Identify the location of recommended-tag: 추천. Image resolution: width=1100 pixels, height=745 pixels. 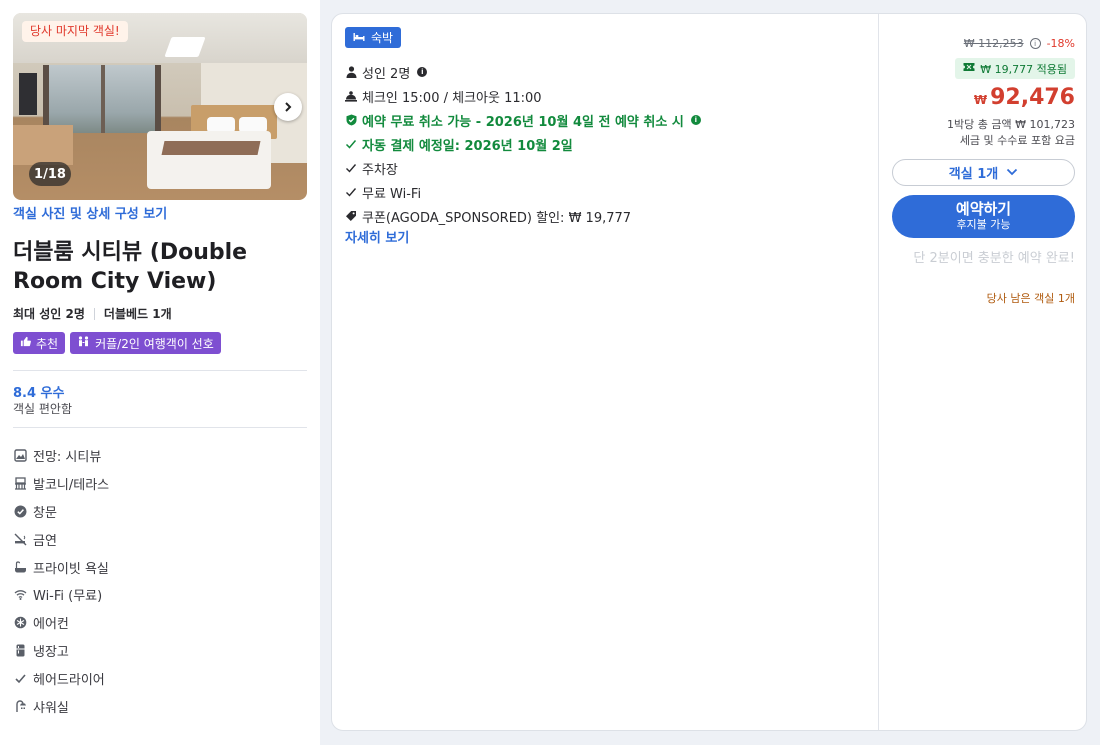
(39, 343).